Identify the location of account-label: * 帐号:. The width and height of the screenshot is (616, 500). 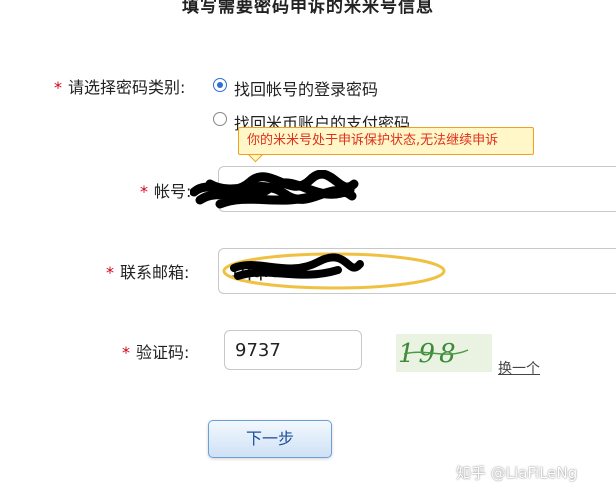
(165, 190).